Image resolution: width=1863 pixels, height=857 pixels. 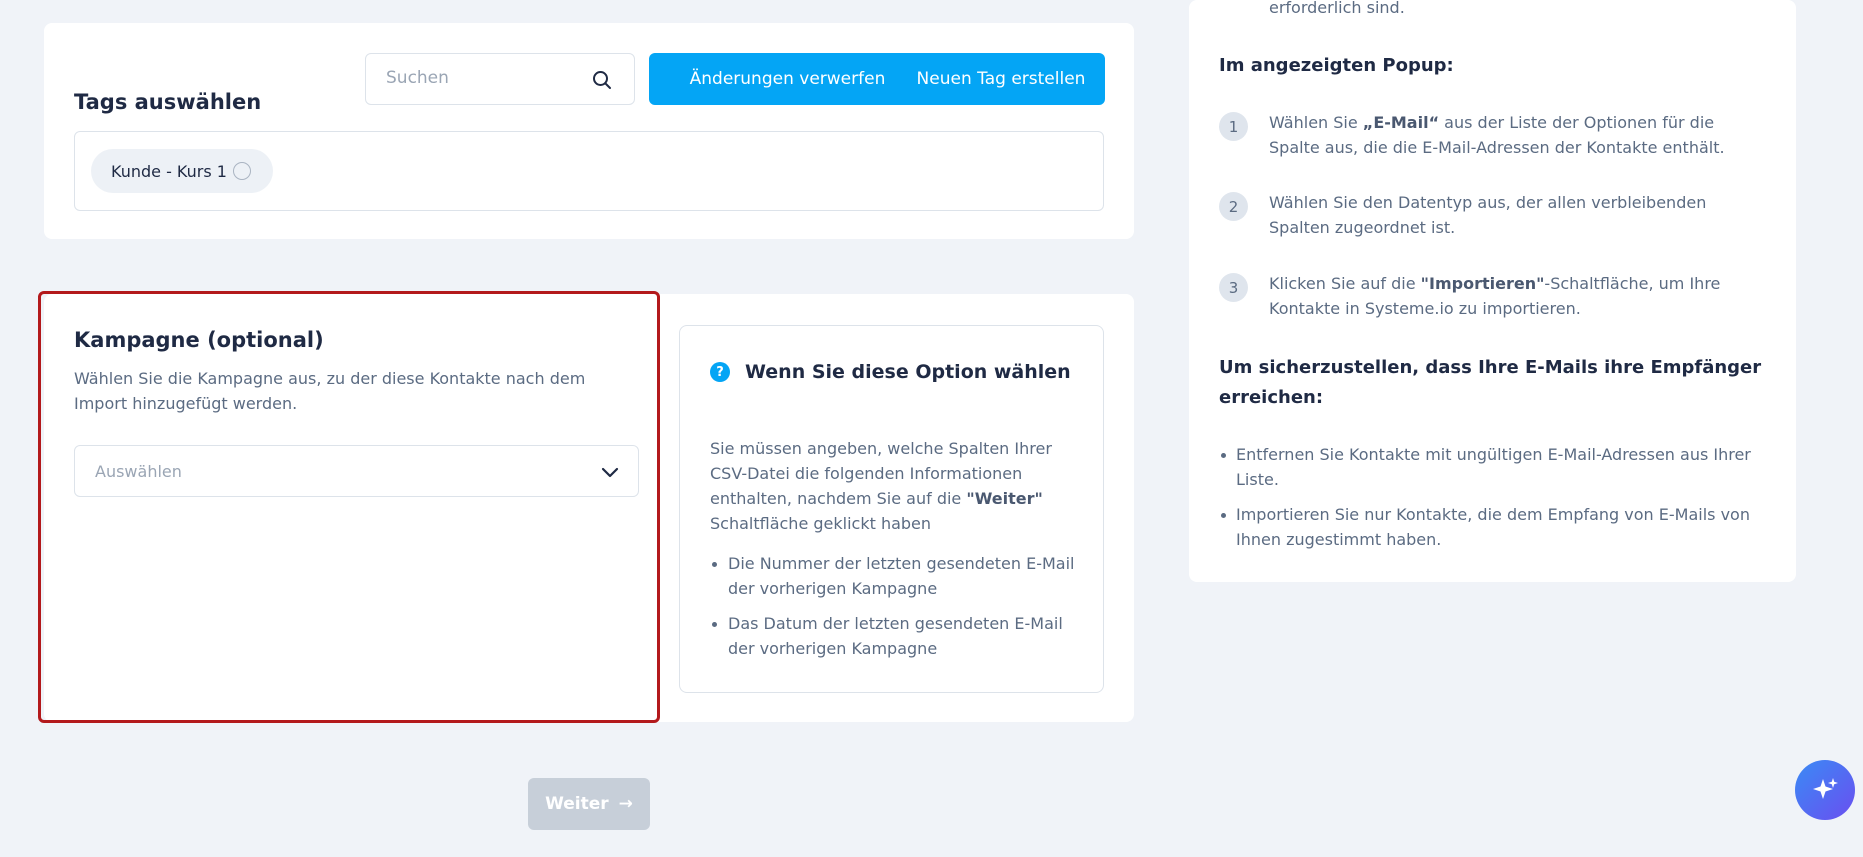 What do you see at coordinates (1337, 8) in the screenshot?
I see `help-top-text: erforderlich sind.` at bounding box center [1337, 8].